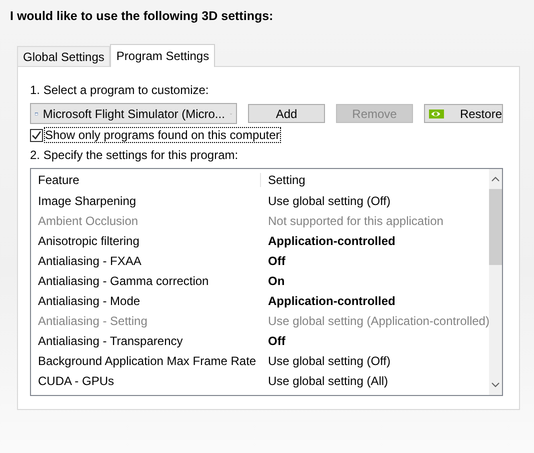 The image size is (534, 453). What do you see at coordinates (145, 261) in the screenshot?
I see `feature-cell: Antialiasing - FXAA` at bounding box center [145, 261].